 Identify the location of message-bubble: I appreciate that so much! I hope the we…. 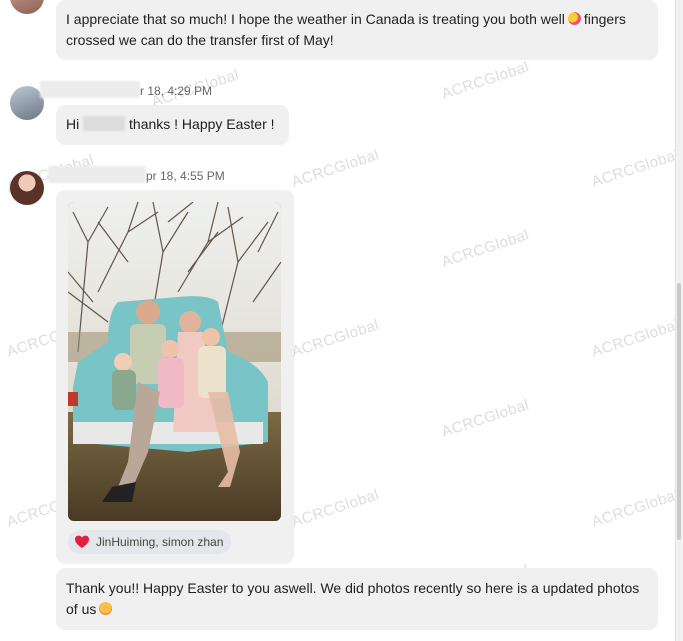
(357, 30).